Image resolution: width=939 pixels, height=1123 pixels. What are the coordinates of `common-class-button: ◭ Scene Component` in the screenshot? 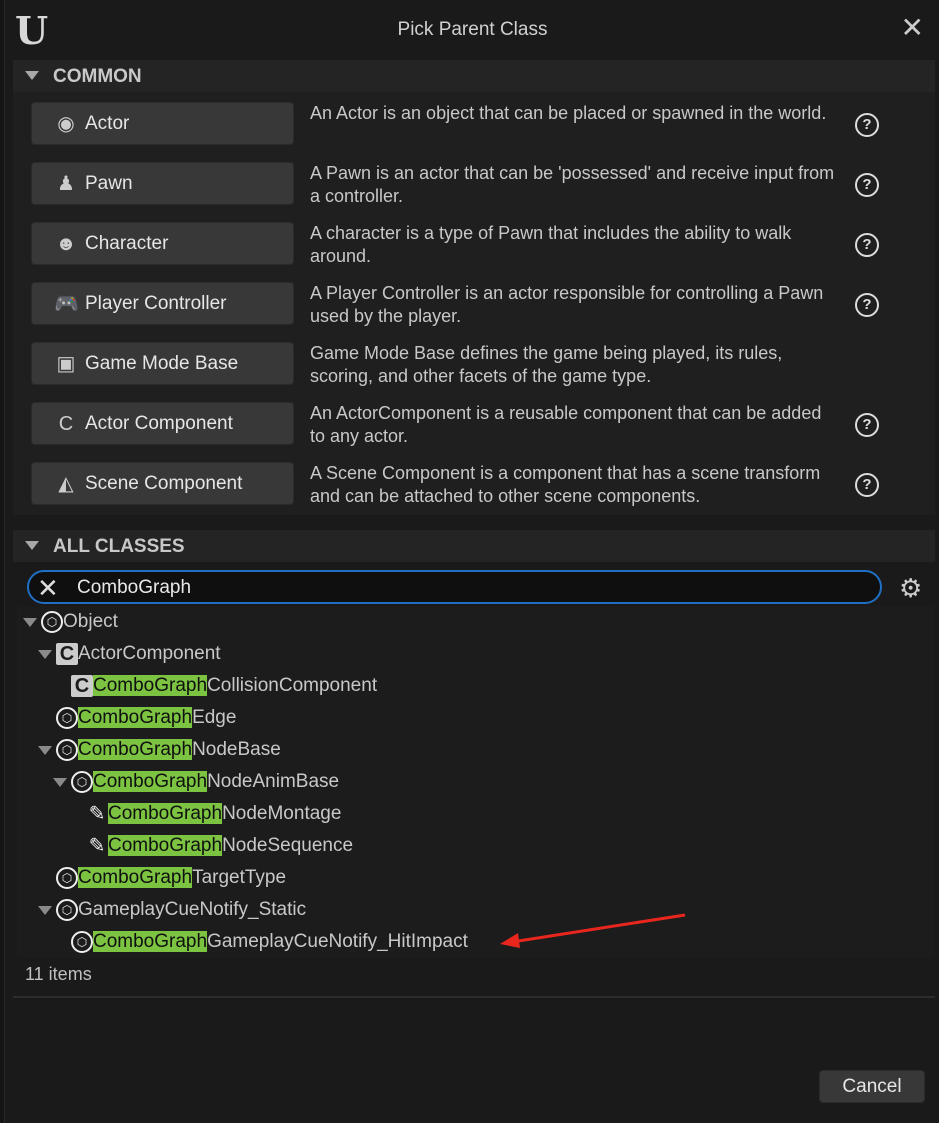 It's located at (162, 483).